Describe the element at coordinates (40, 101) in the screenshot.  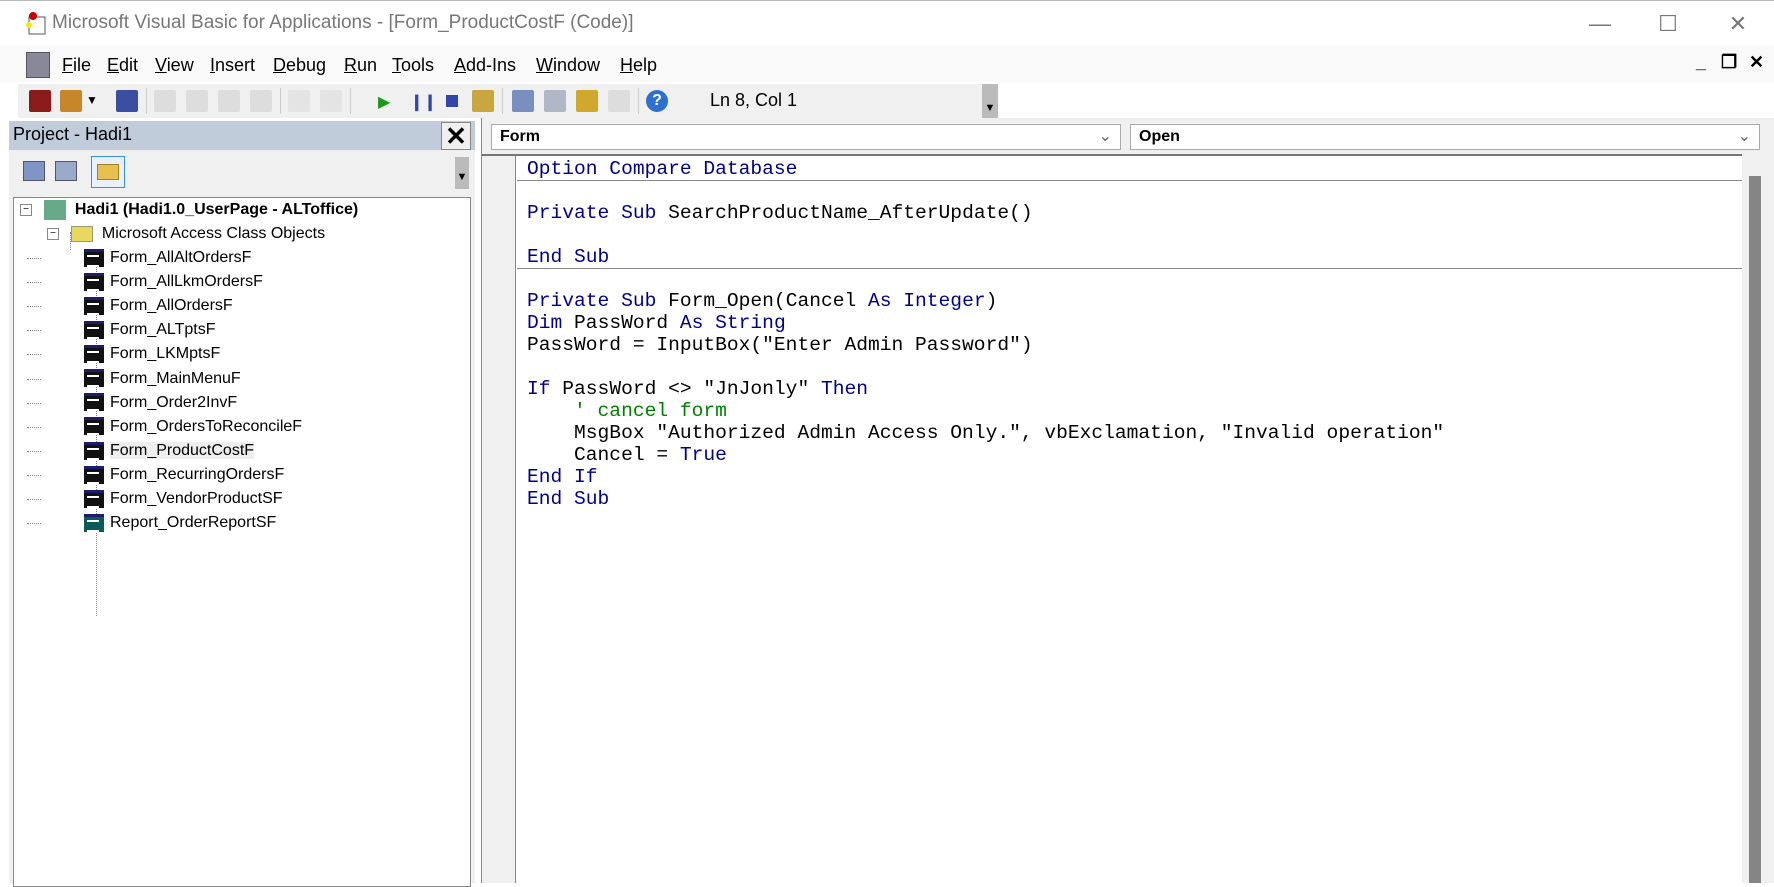
I see `view-access-icon` at that location.